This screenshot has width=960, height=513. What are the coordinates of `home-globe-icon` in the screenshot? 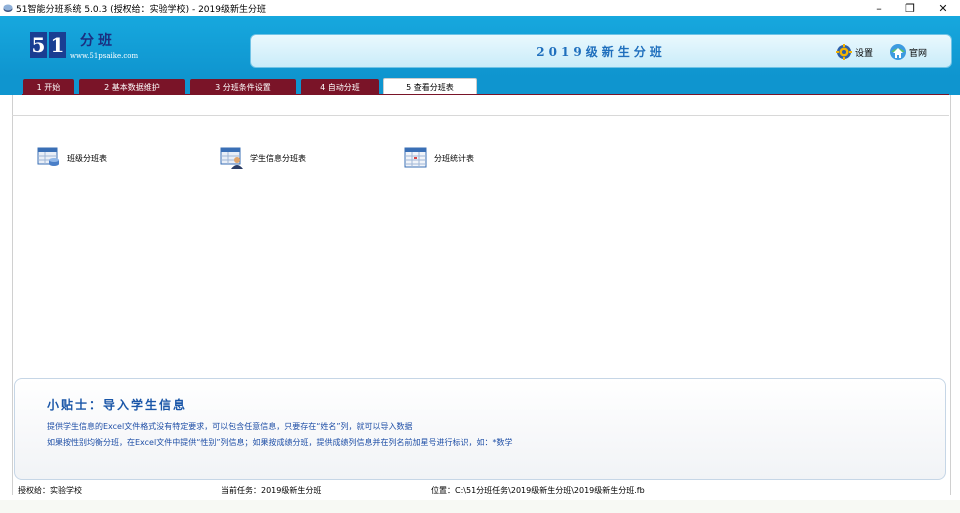 It's located at (898, 52).